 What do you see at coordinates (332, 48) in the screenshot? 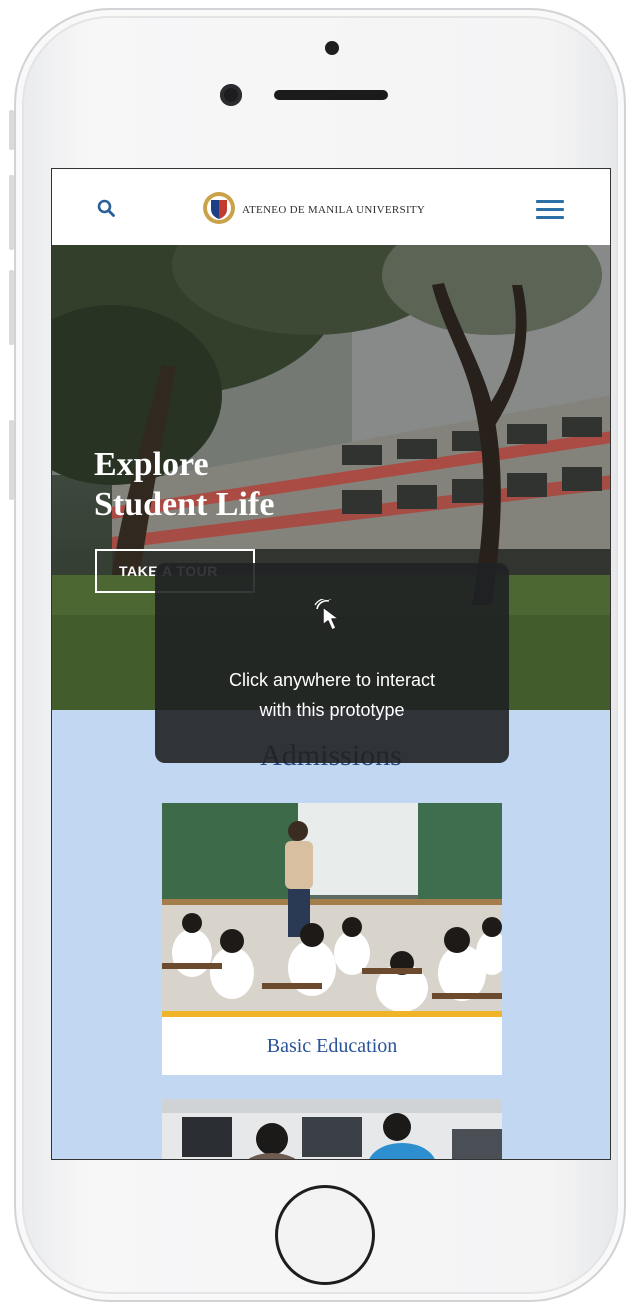
I see `proximity-sensor` at bounding box center [332, 48].